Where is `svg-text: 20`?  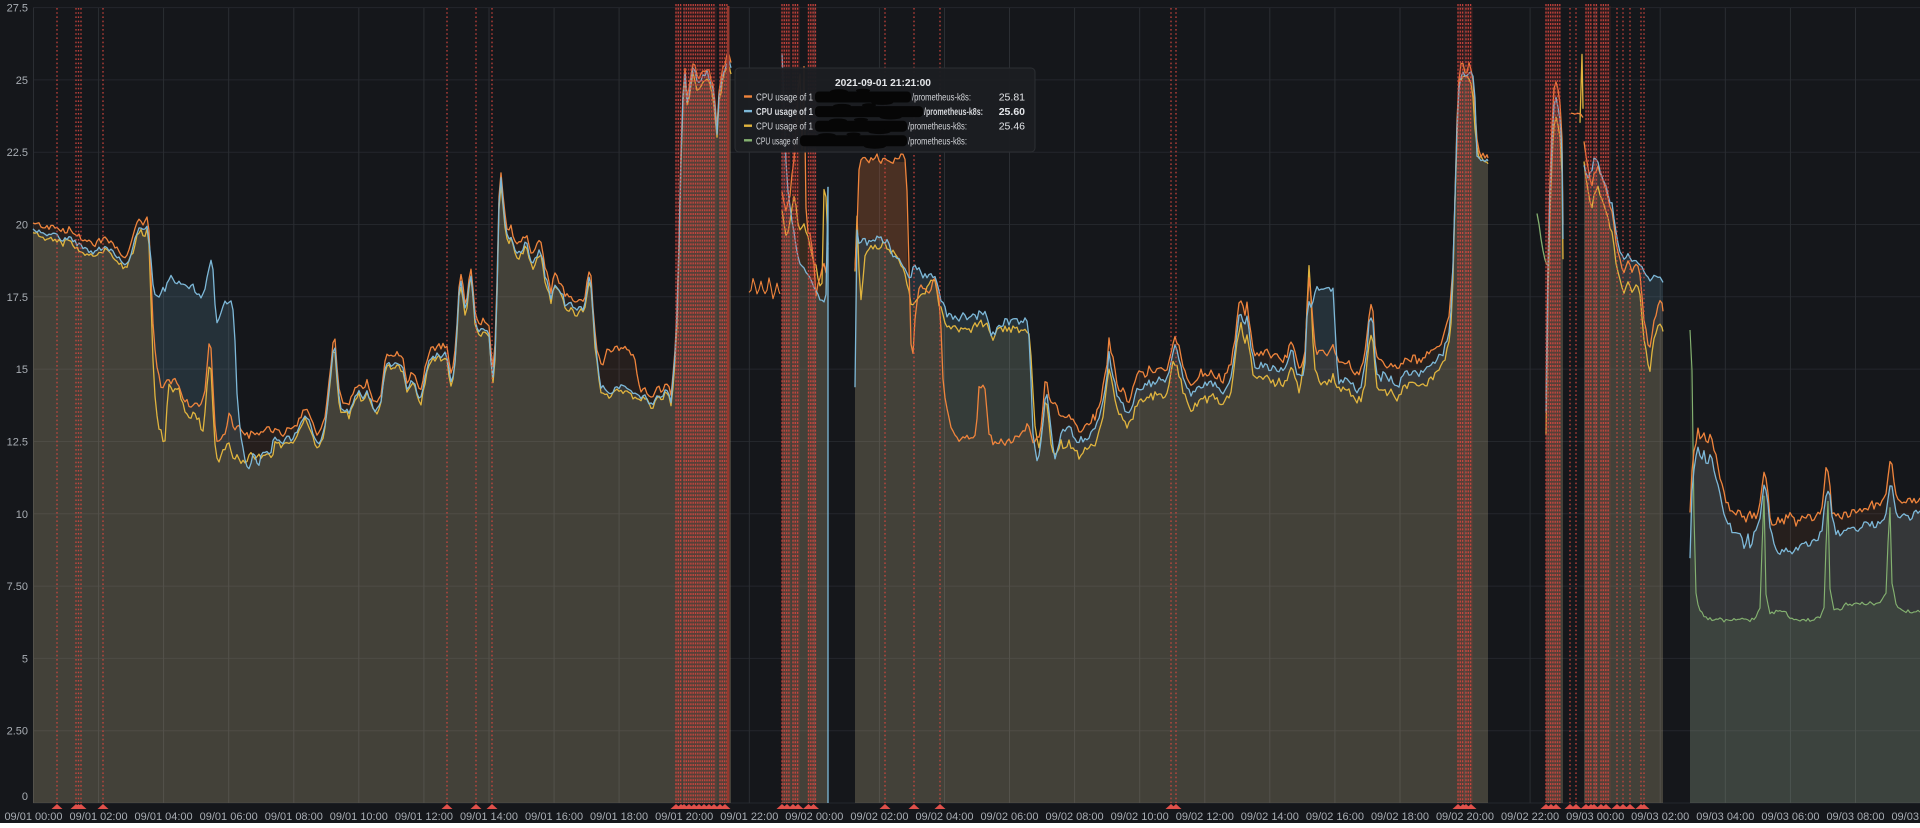
svg-text: 20 is located at coordinates (22, 226).